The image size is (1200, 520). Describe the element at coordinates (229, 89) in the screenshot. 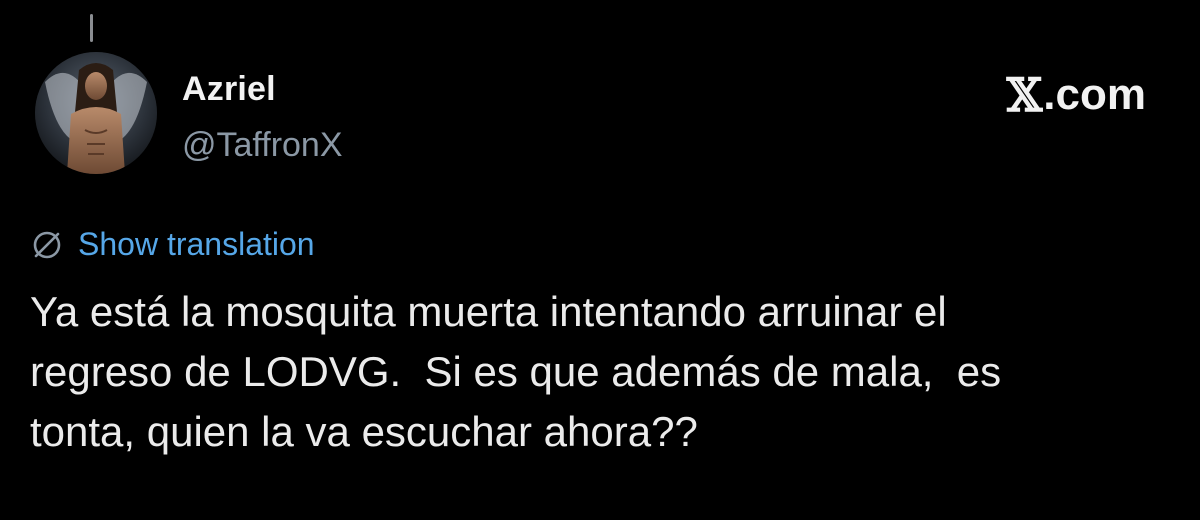

I see `author-display-name: Azriel` at that location.